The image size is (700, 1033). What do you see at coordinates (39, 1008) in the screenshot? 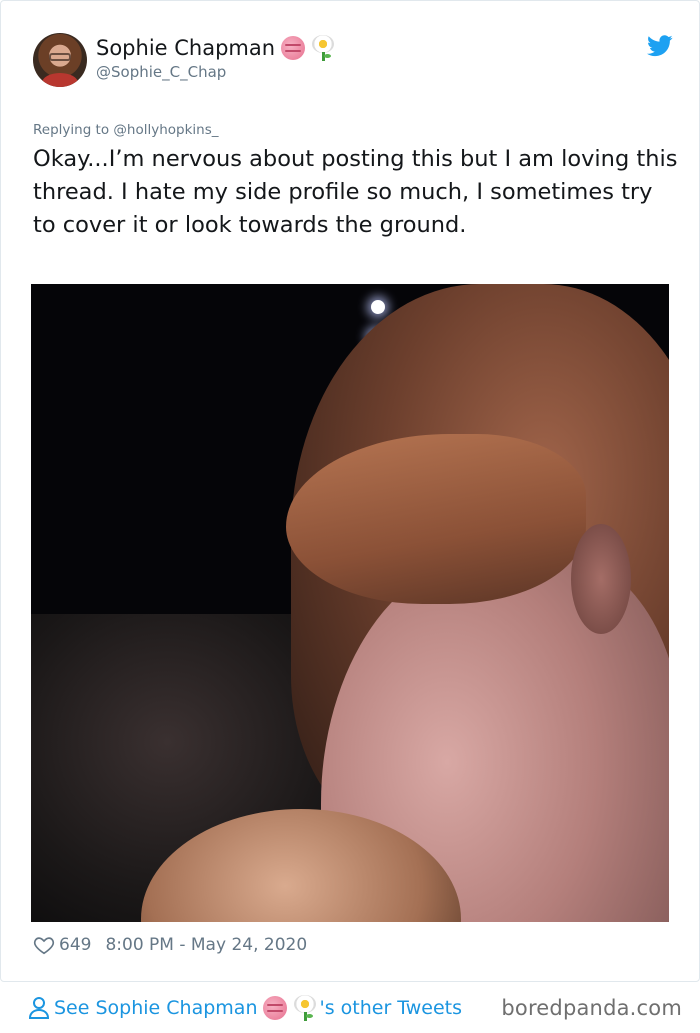
I see `person-icon` at bounding box center [39, 1008].